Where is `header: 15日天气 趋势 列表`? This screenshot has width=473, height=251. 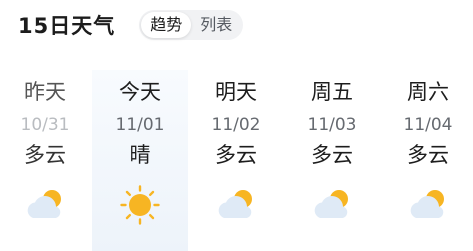
header: 15日天气 趋势 列表 is located at coordinates (245, 25).